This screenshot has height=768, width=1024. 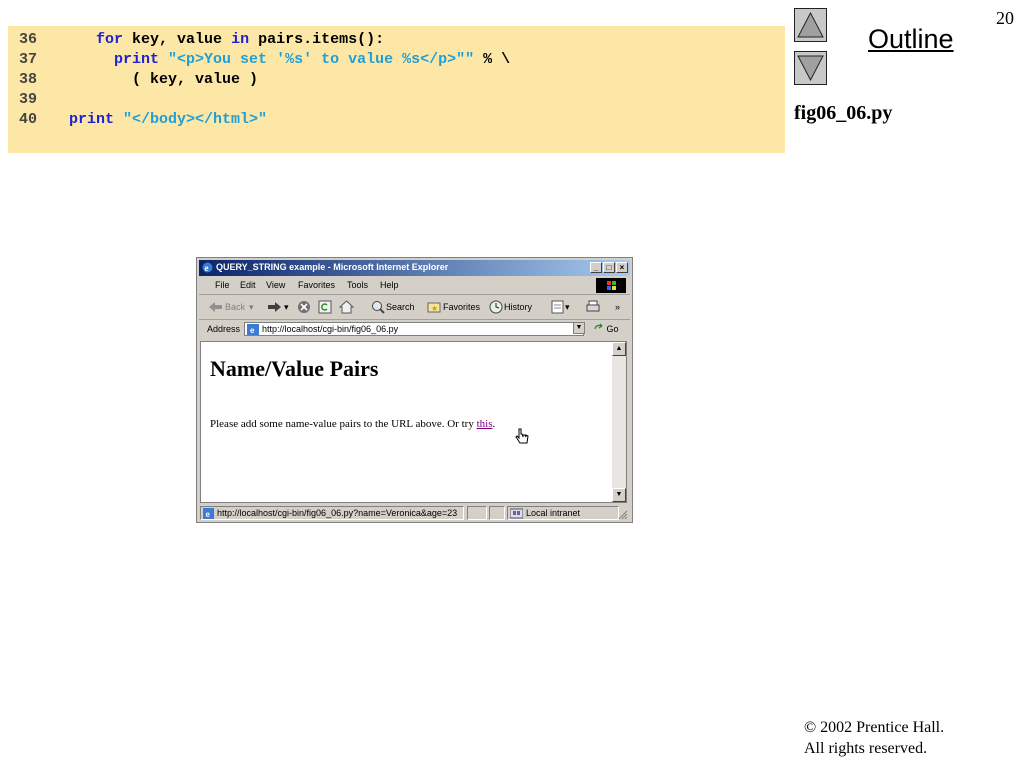 I want to click on menu-view: View, so click(x=275, y=285).